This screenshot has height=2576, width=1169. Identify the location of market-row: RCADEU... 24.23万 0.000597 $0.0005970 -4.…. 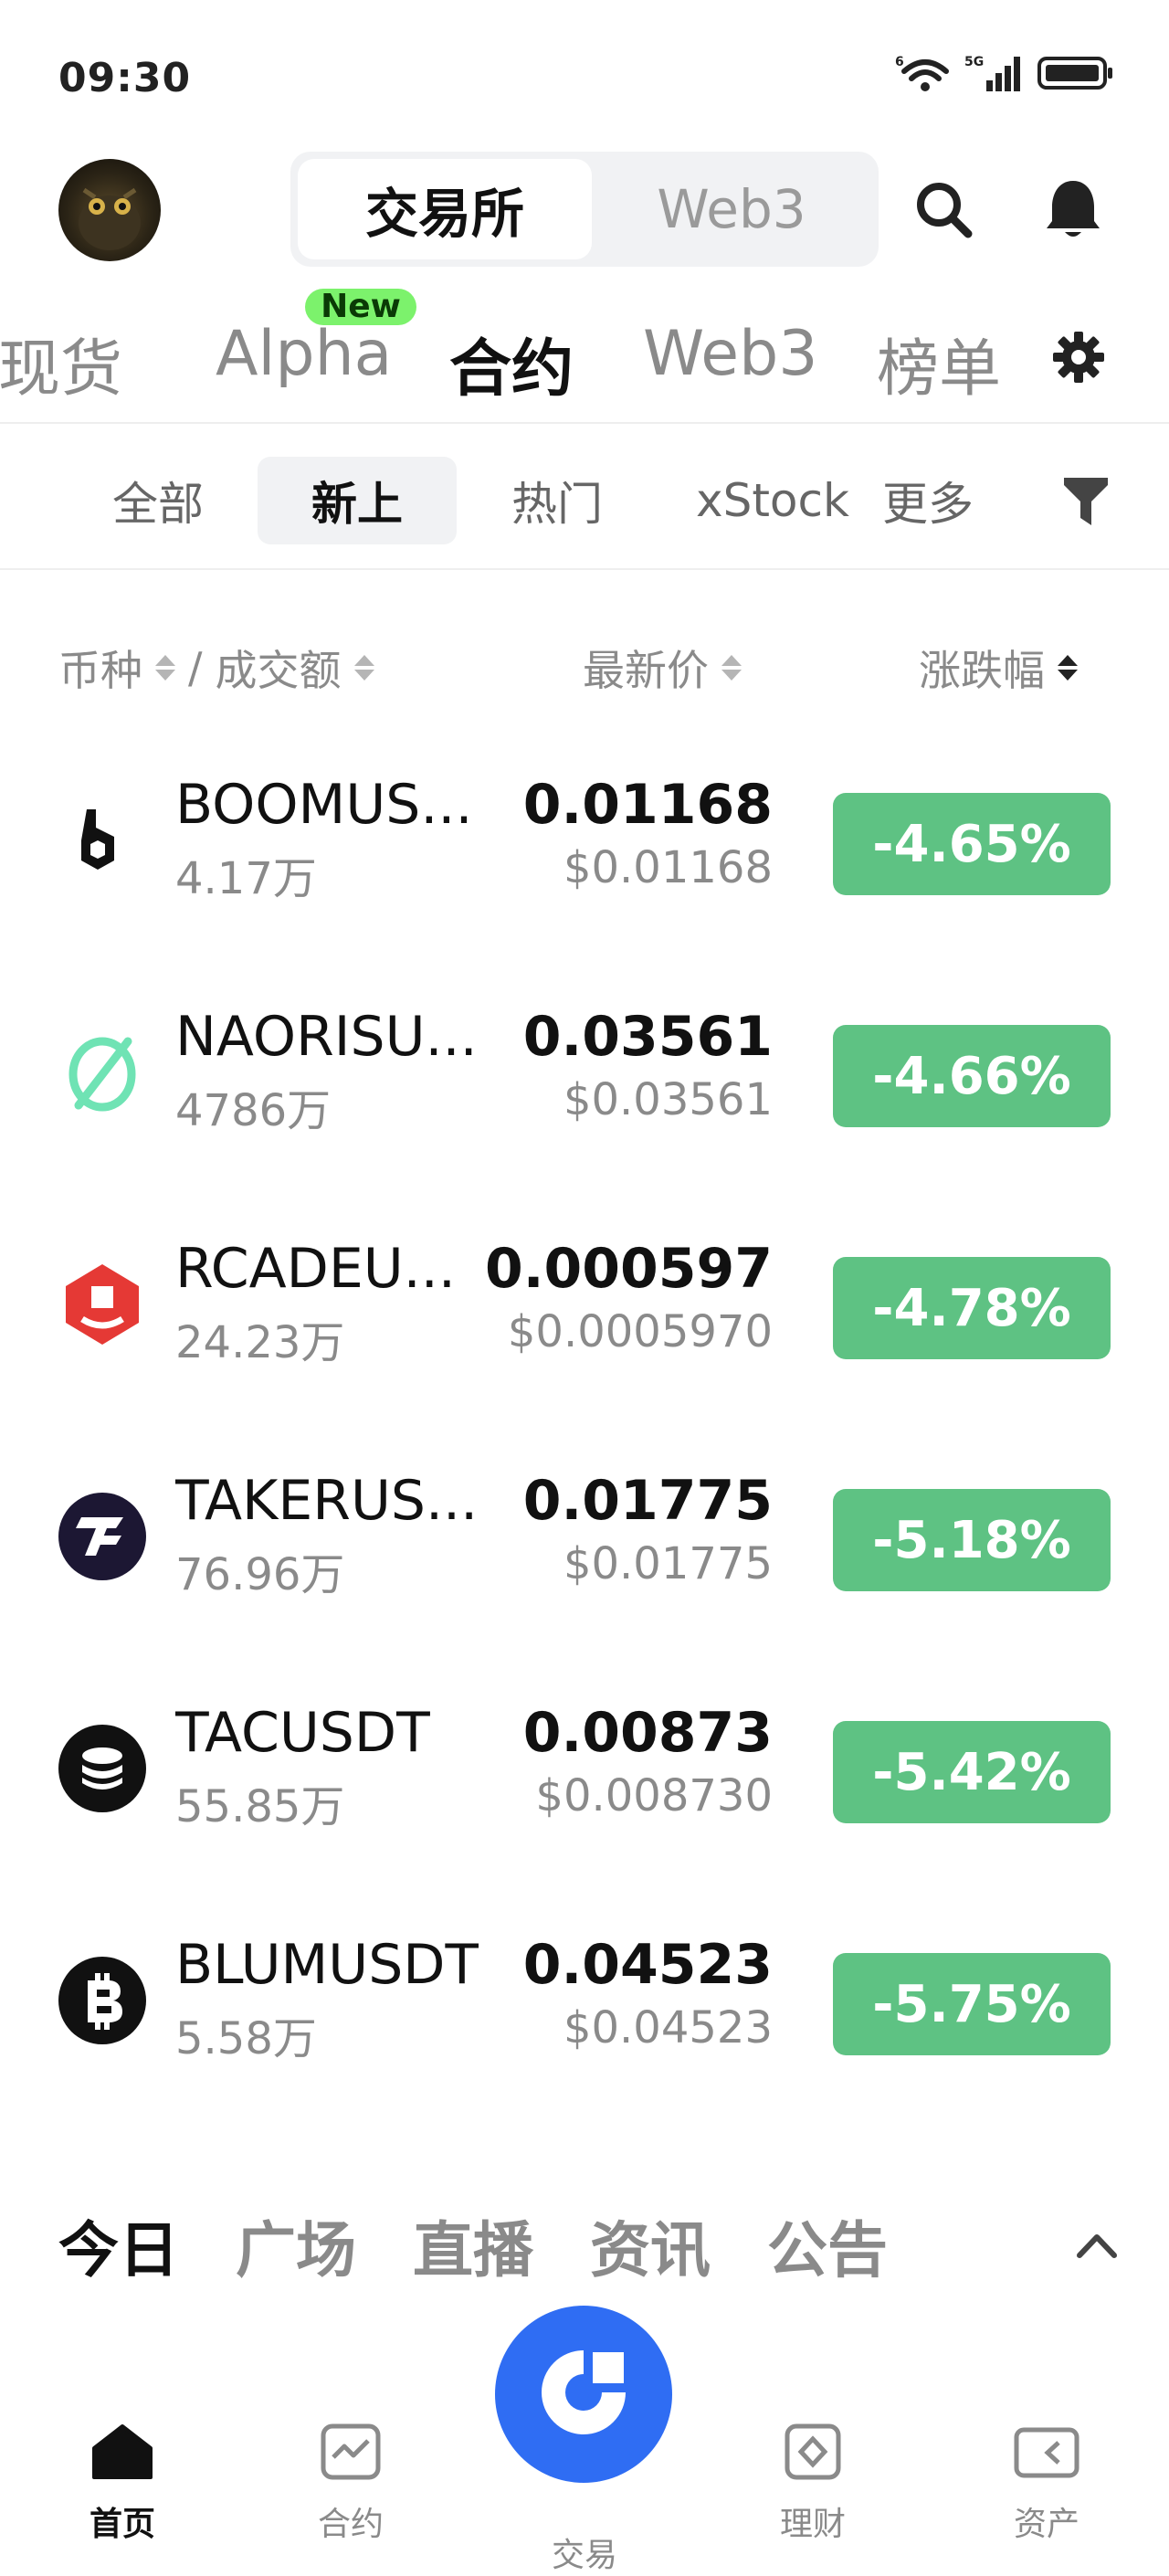
(584, 1318).